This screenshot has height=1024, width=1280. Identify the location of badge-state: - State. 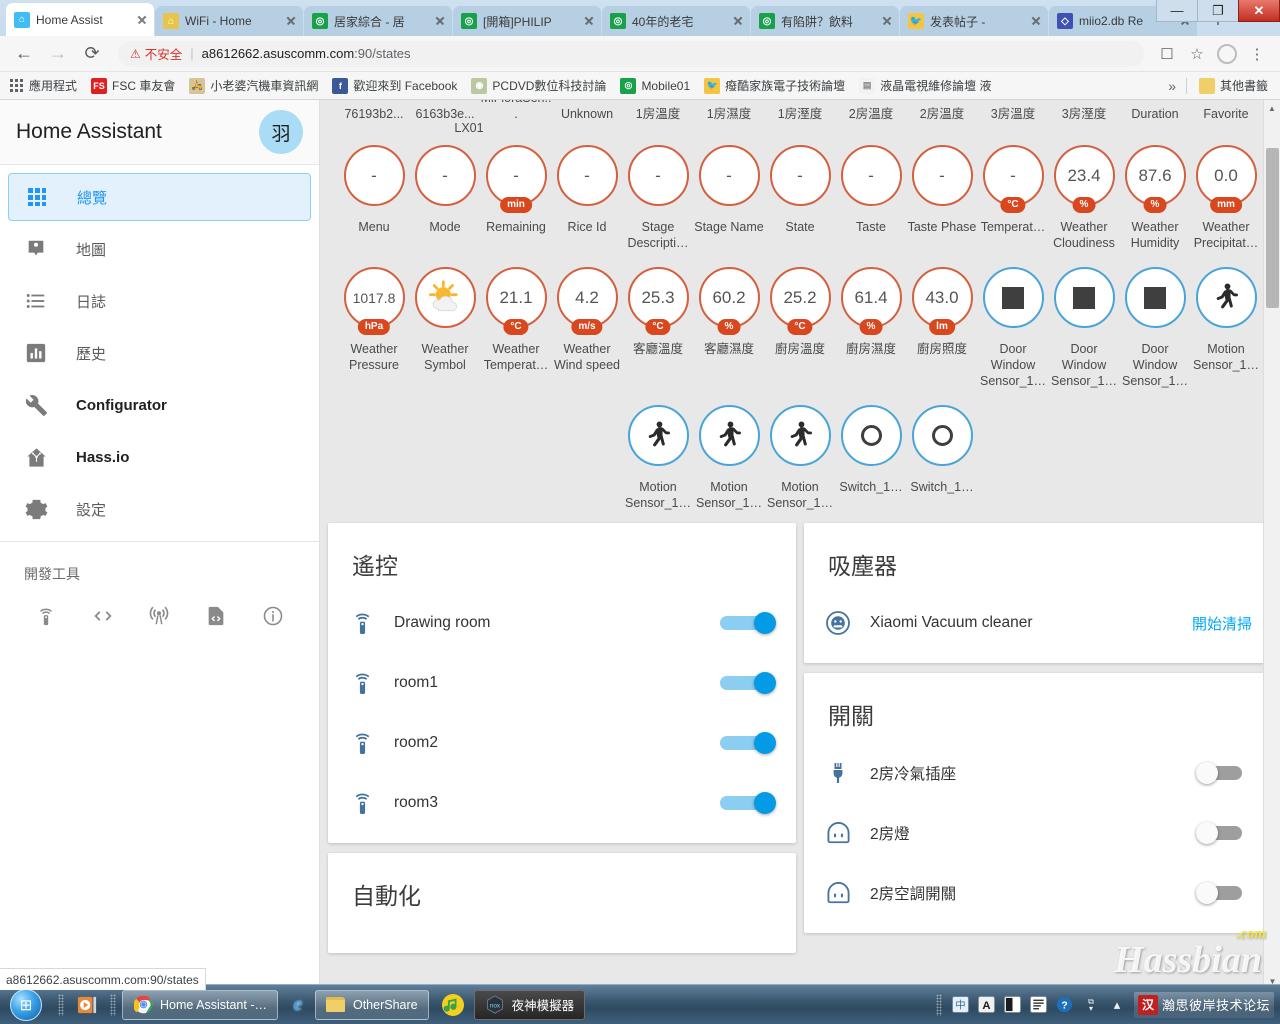
(800, 195).